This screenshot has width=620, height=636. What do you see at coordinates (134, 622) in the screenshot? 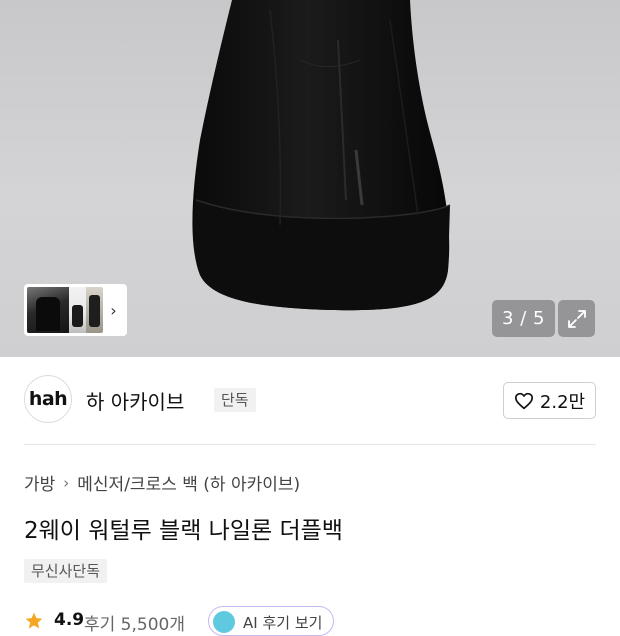
I see `review-count: 후기 5,500개` at bounding box center [134, 622].